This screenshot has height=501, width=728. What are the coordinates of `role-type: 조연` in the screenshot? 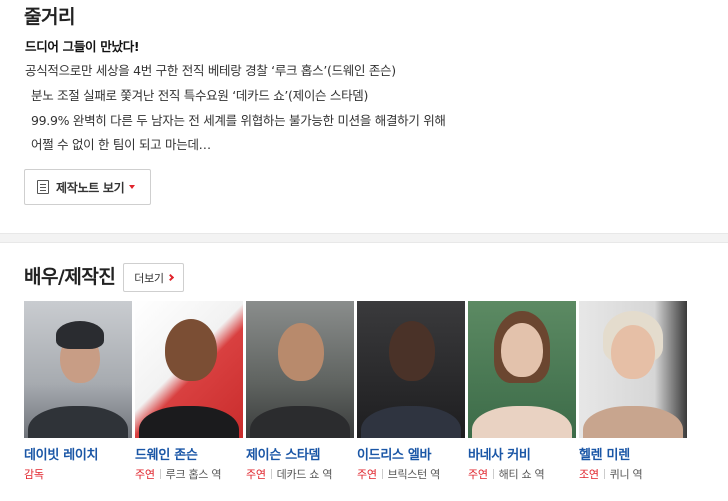 It's located at (589, 474).